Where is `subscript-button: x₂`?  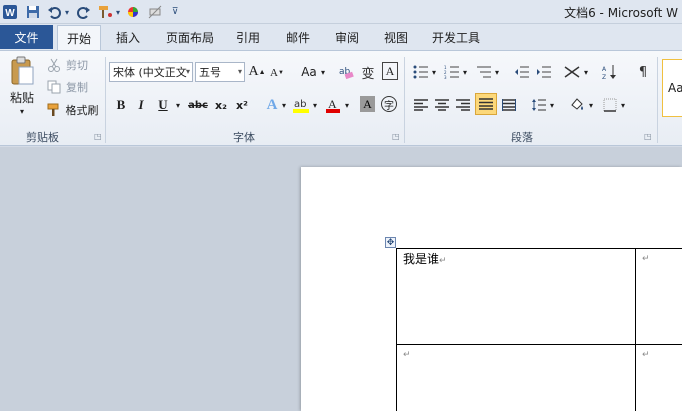 subscript-button: x₂ is located at coordinates (221, 105).